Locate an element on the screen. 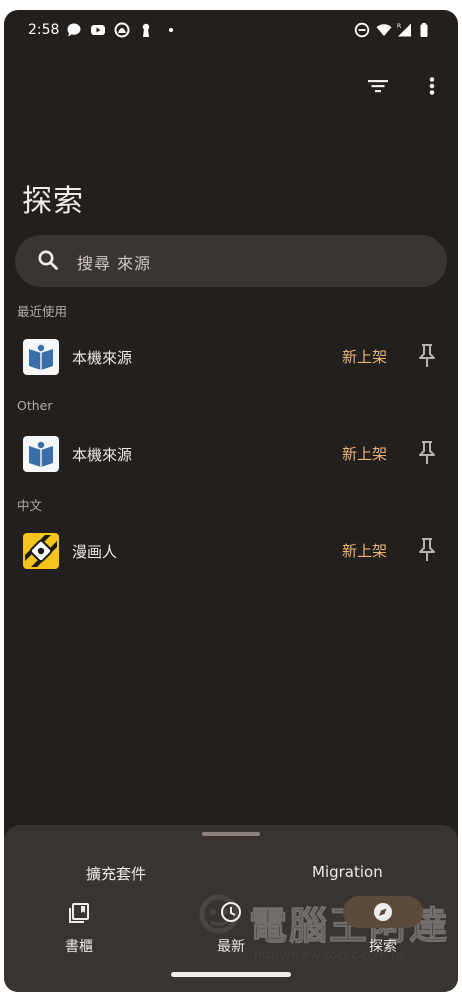 The height and width of the screenshot is (1000, 462). status-time: 2:58 is located at coordinates (44, 30).